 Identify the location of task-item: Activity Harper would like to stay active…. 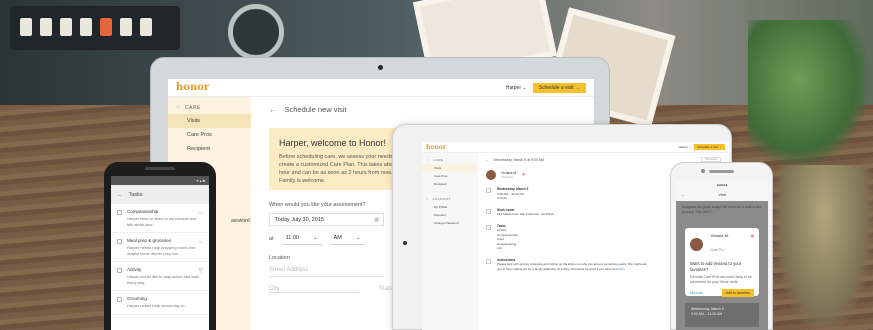
(160, 276).